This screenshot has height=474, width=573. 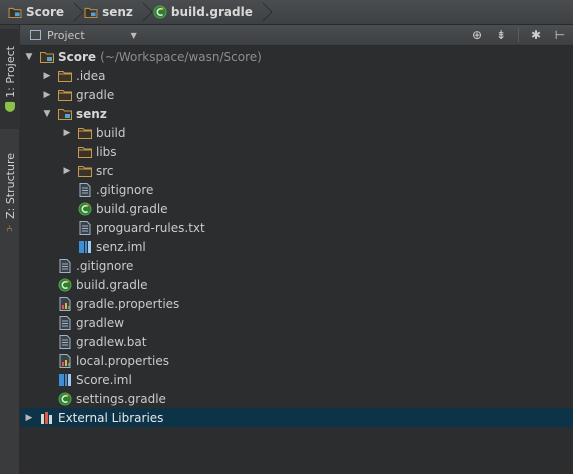 What do you see at coordinates (296, 75) in the screenshot?
I see `tree-item-idea: ▶ .idea` at bounding box center [296, 75].